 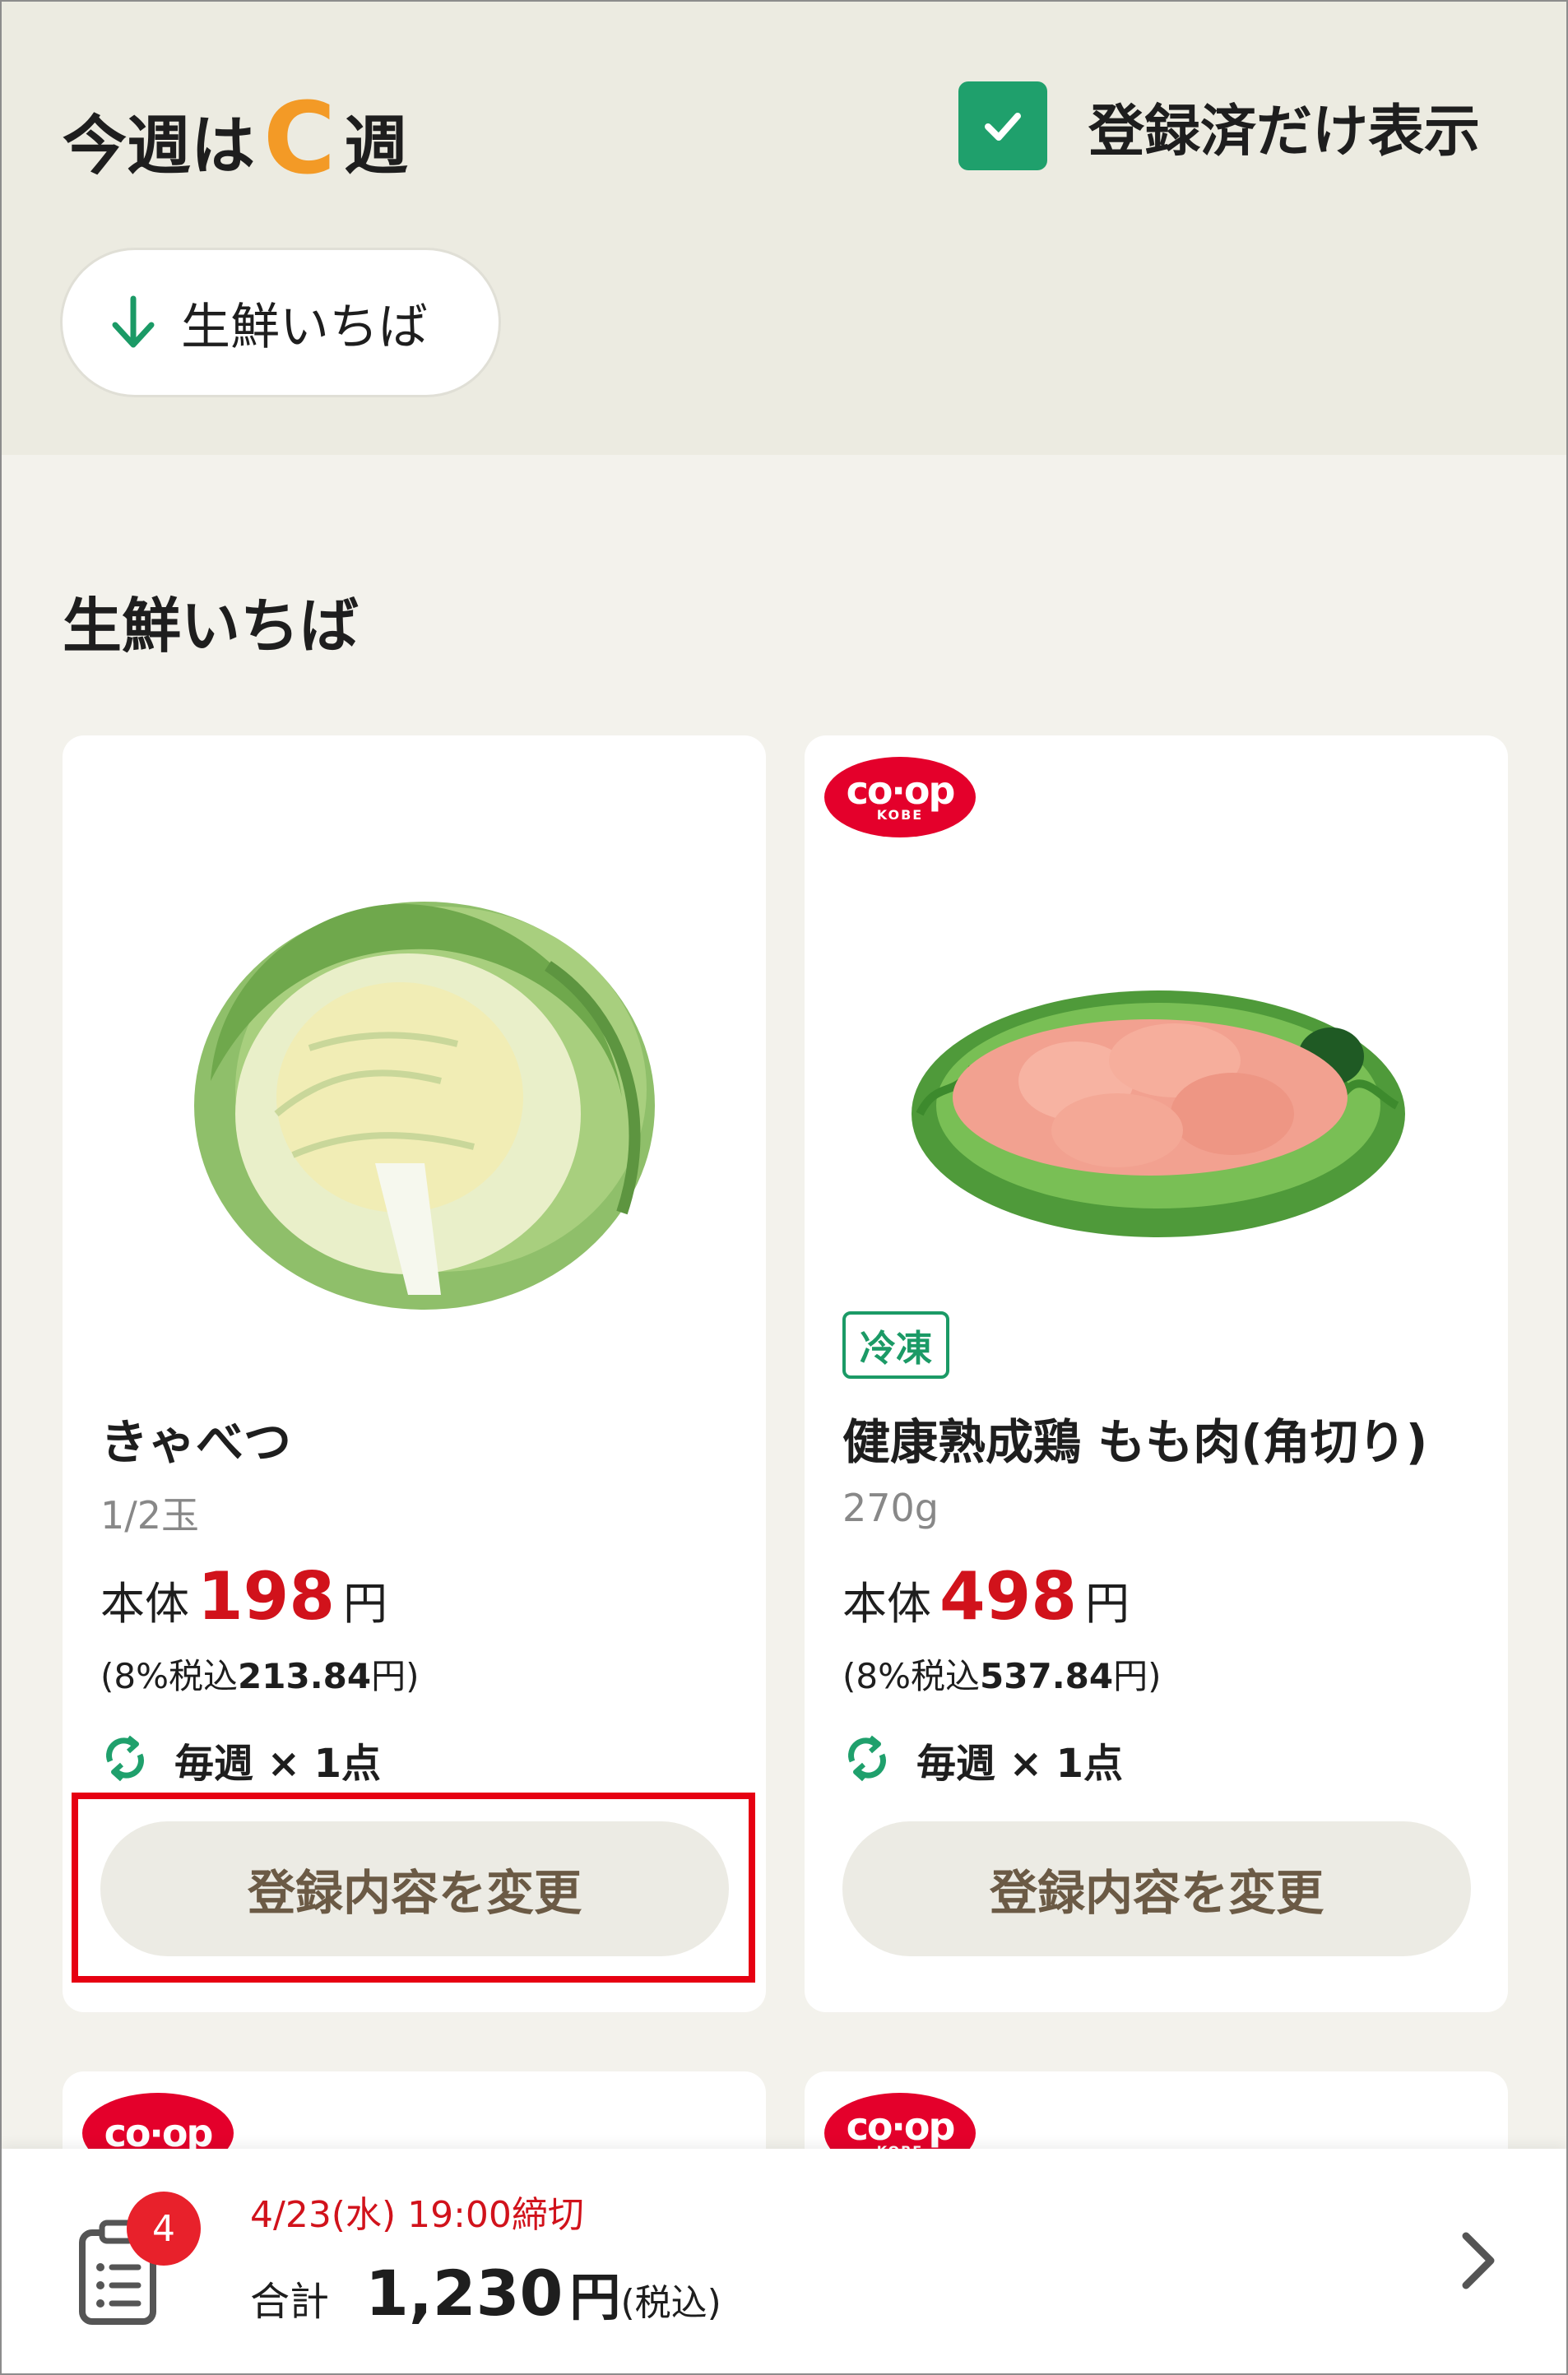 What do you see at coordinates (464, 2293) in the screenshot?
I see `total-amount: 1,230` at bounding box center [464, 2293].